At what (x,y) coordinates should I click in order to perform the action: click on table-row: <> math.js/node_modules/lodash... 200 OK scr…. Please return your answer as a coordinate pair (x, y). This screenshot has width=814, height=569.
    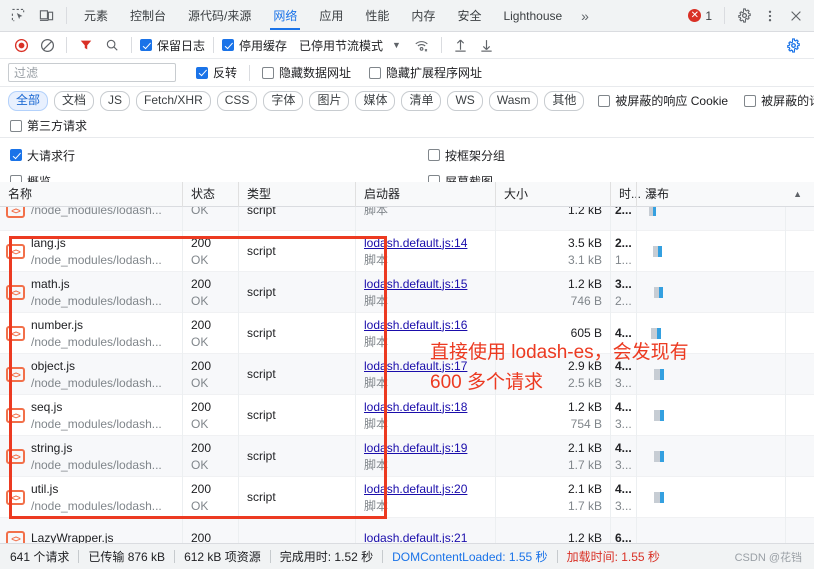
    Looking at the image, I should click on (407, 292).